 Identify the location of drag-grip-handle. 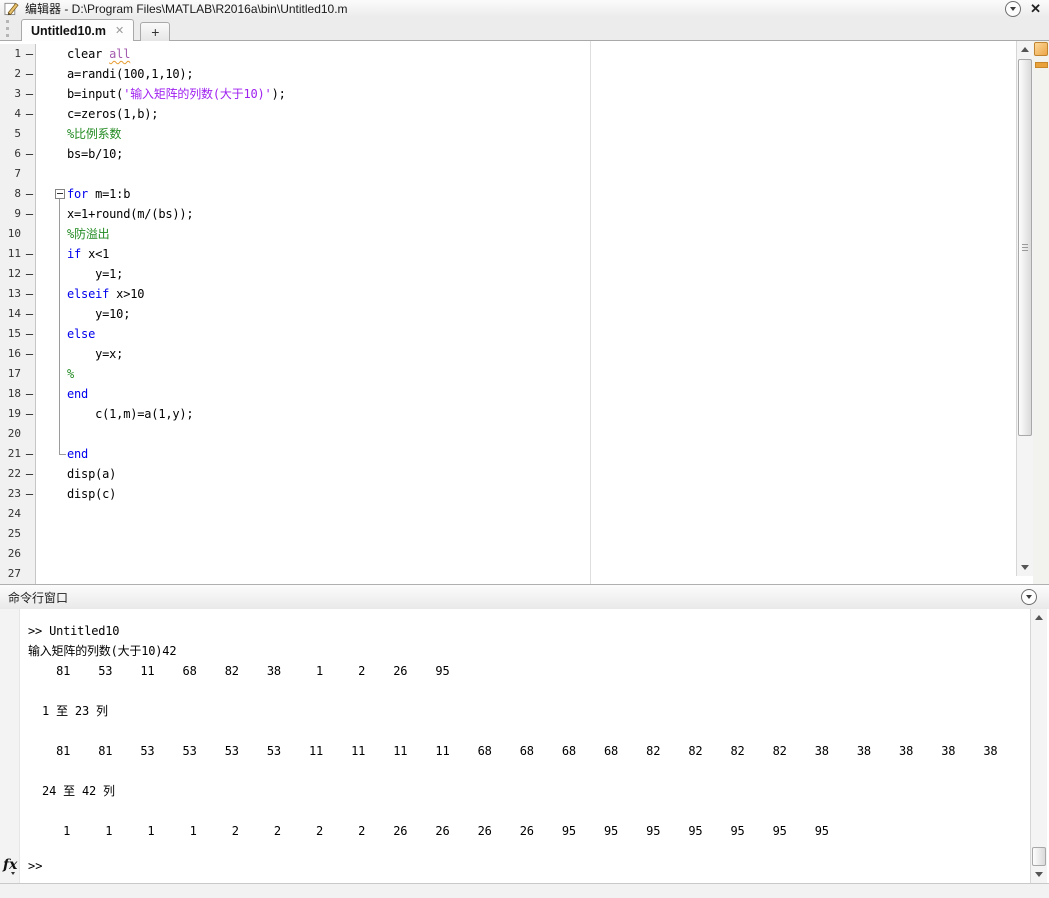
(9, 28).